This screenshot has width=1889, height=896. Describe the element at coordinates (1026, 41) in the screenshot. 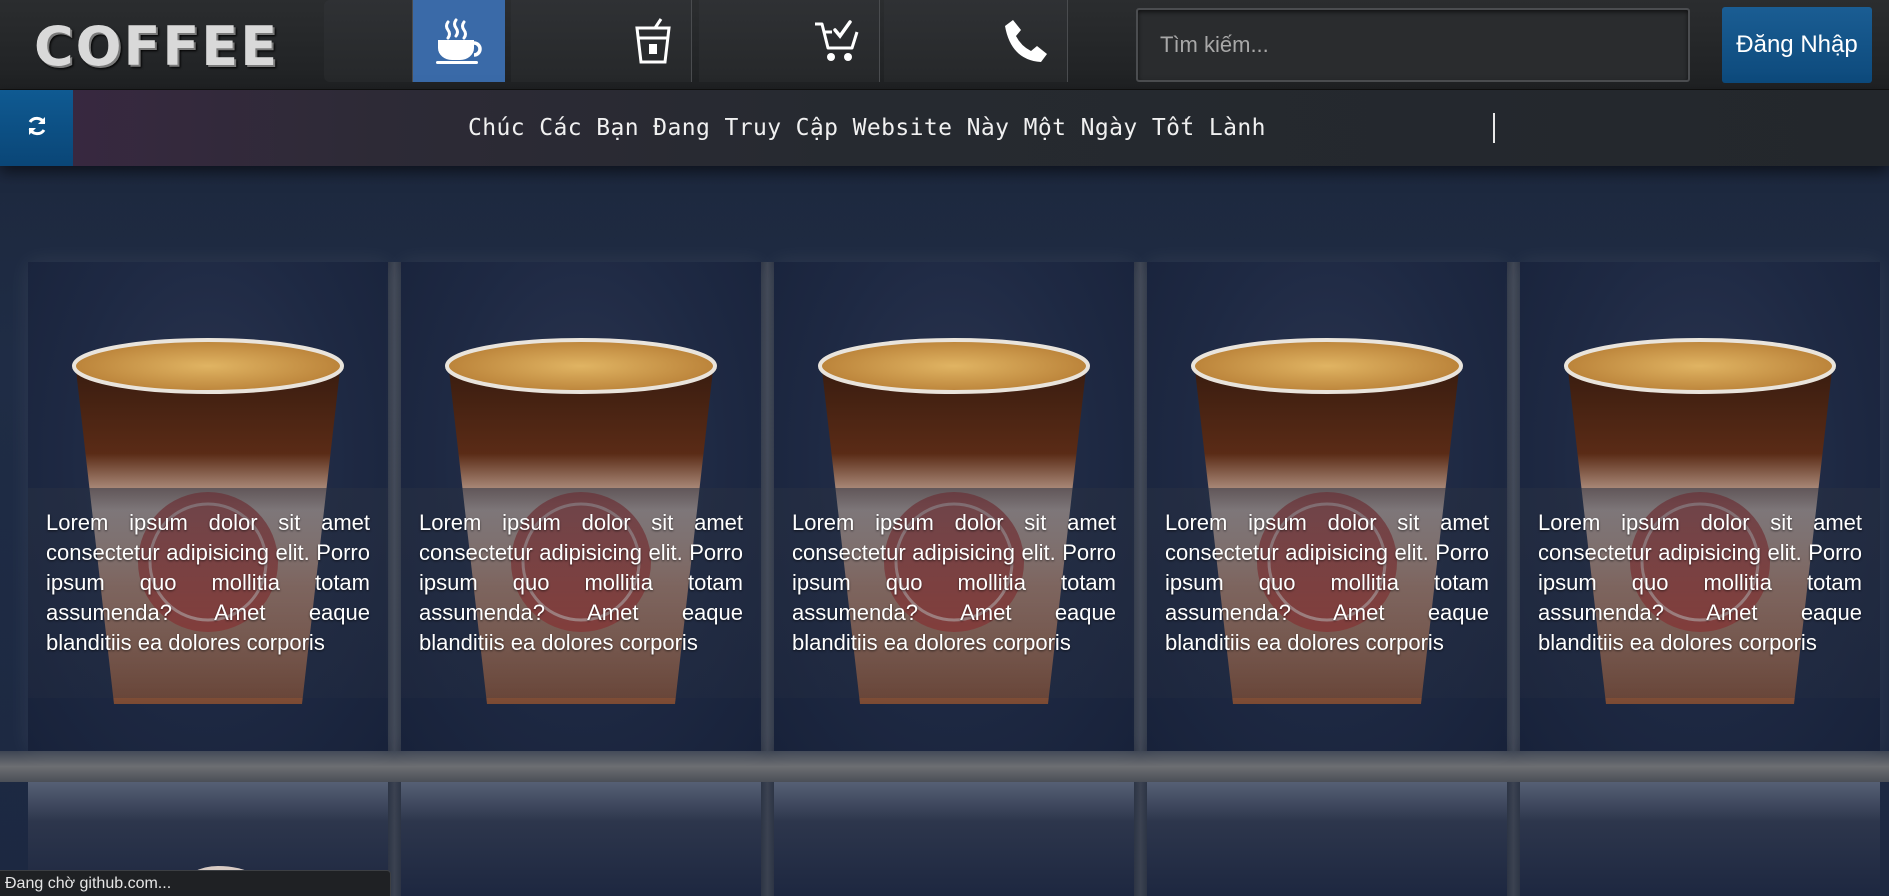

I see `phone-icon` at that location.